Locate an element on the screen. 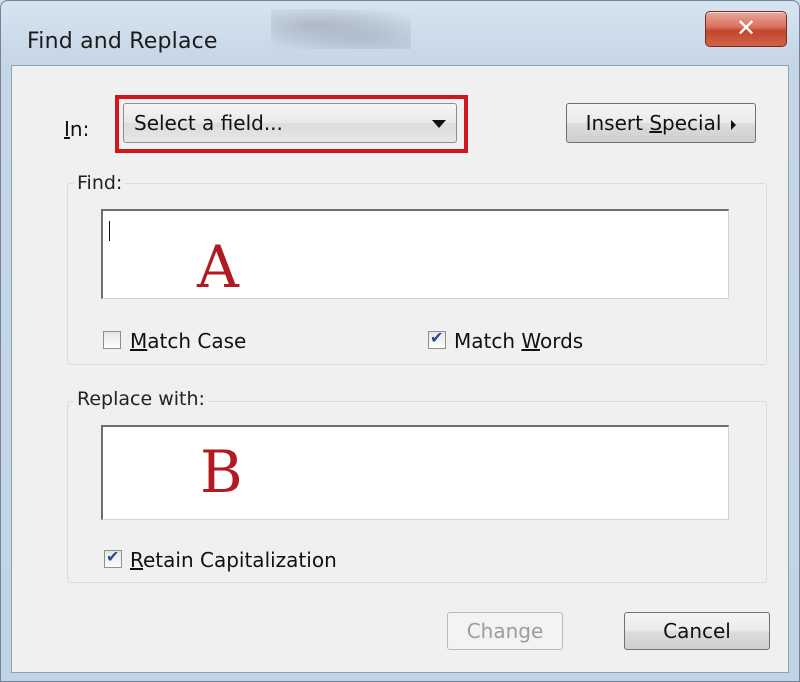 The width and height of the screenshot is (800, 682). find-annotation: A is located at coordinates (218, 267).